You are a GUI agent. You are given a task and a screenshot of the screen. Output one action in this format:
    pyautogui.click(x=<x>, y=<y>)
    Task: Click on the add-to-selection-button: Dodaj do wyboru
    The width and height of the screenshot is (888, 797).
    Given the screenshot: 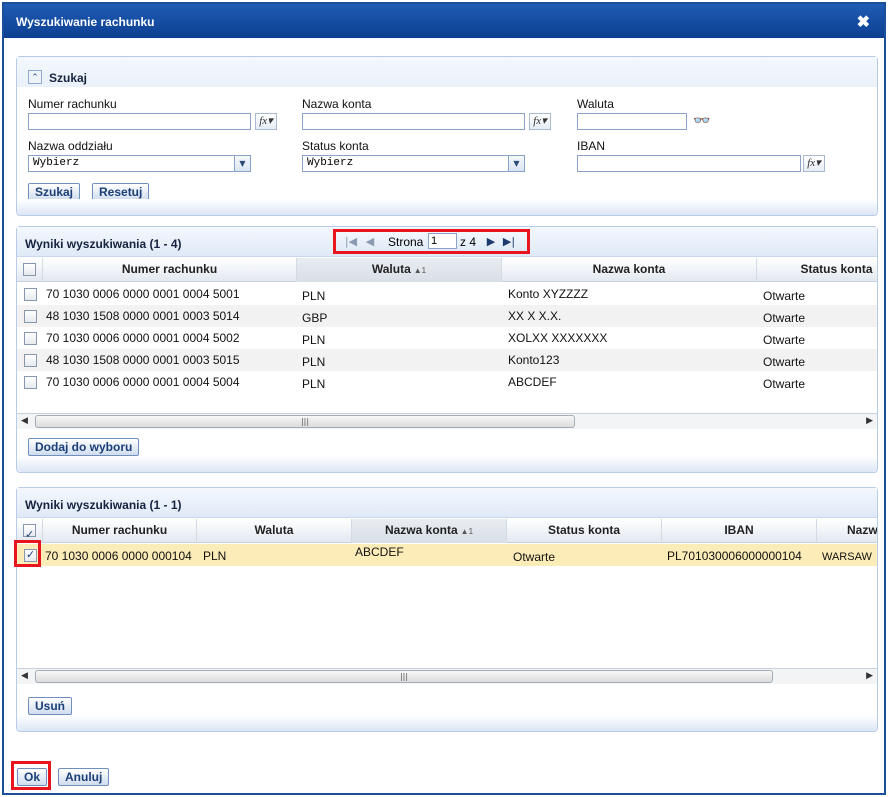 What is the action you would take?
    pyautogui.click(x=84, y=447)
    